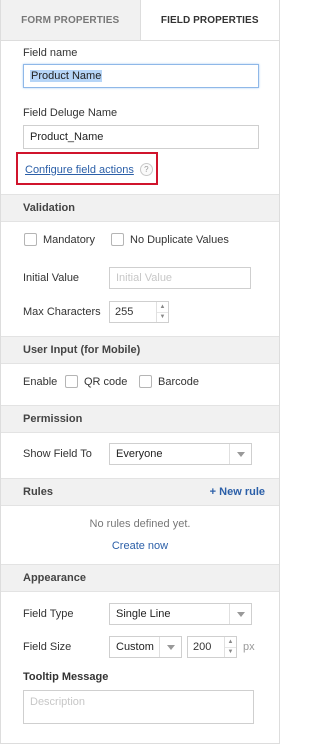 This screenshot has height=744, width=320. I want to click on qr-code-option: QR code, so click(96, 381).